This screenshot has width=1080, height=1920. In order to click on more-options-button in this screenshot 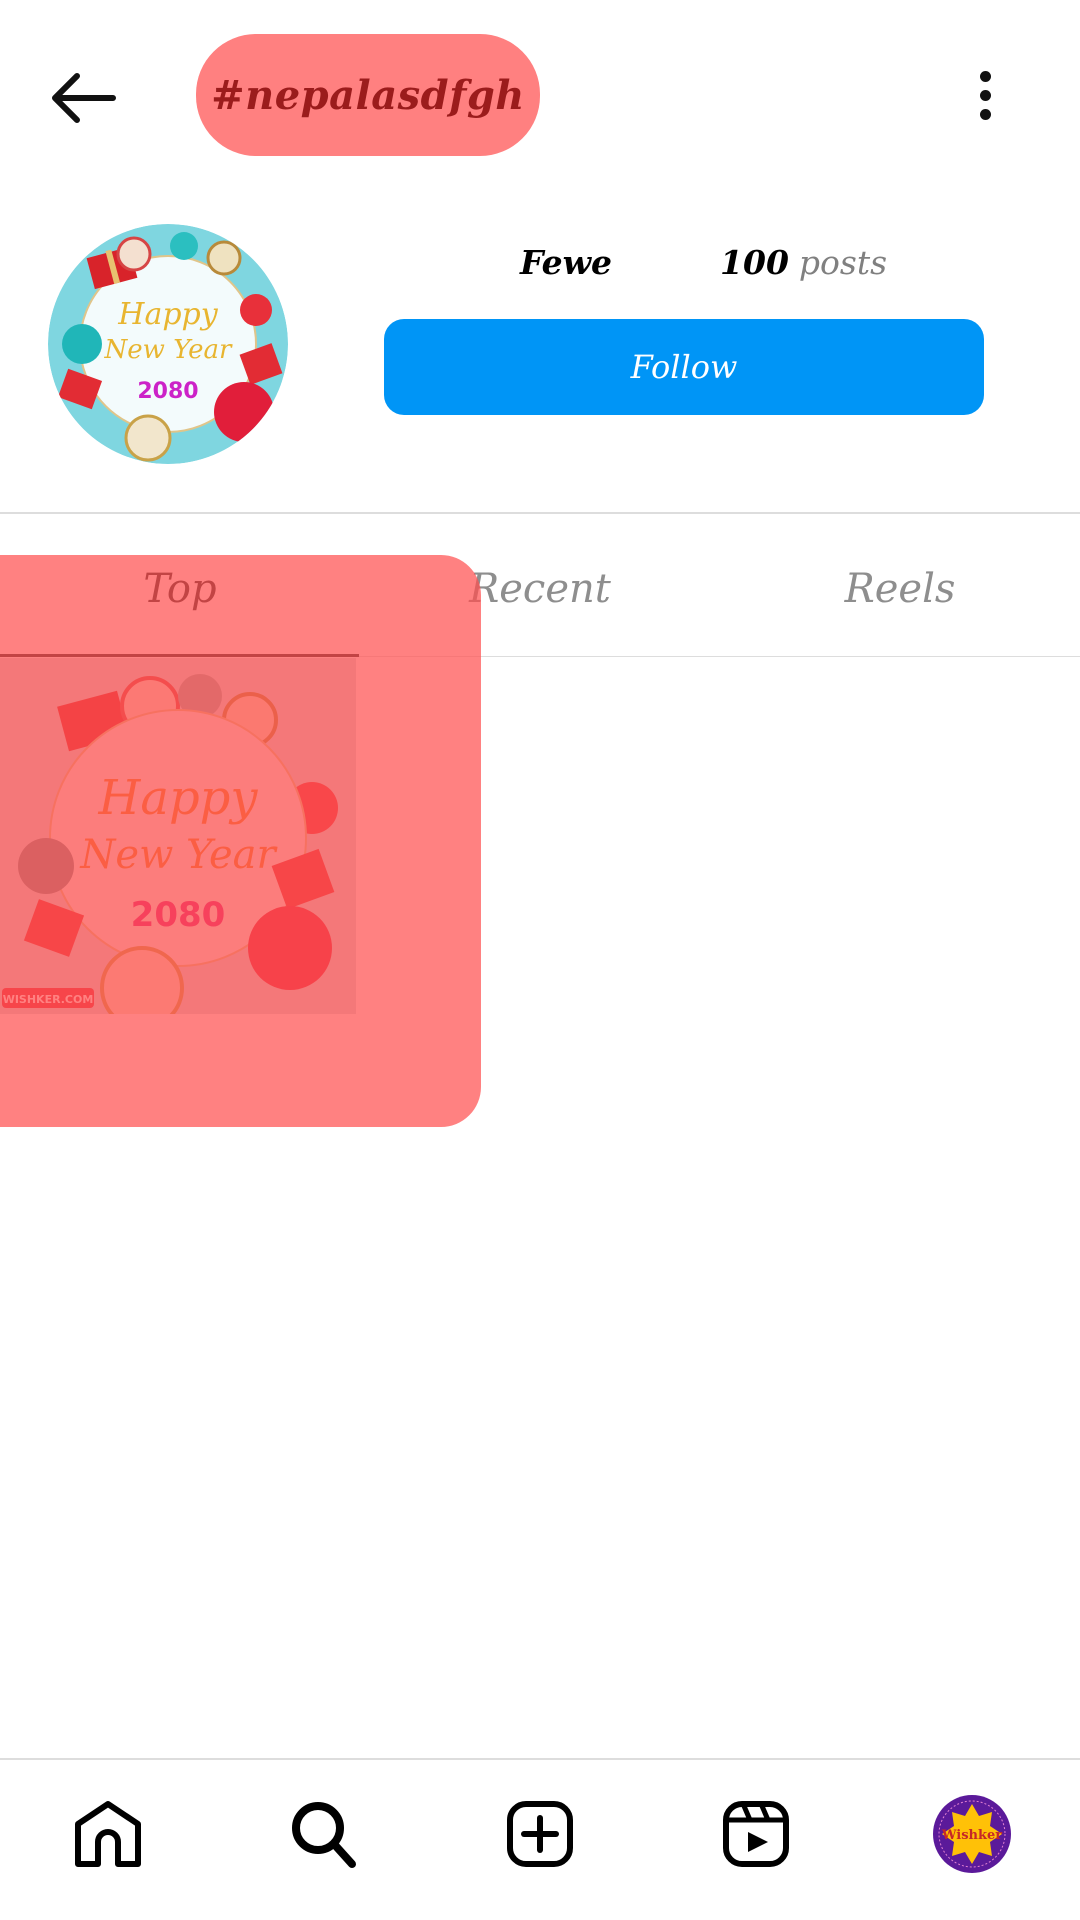, I will do `click(985, 95)`.